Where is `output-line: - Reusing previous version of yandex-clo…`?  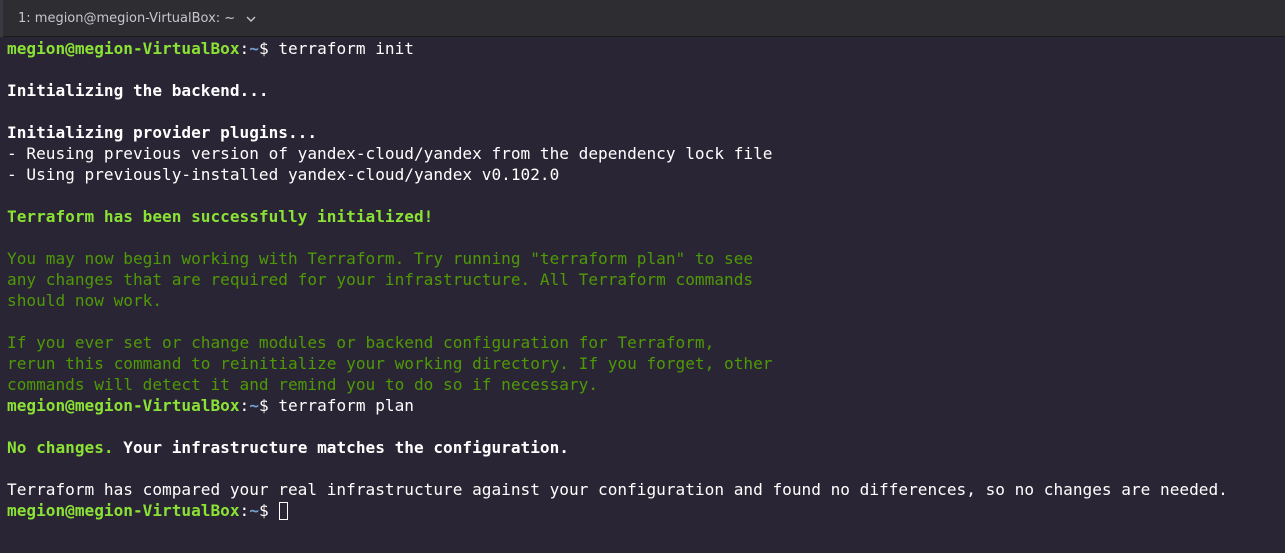 output-line: - Reusing previous version of yandex-clo… is located at coordinates (390, 153).